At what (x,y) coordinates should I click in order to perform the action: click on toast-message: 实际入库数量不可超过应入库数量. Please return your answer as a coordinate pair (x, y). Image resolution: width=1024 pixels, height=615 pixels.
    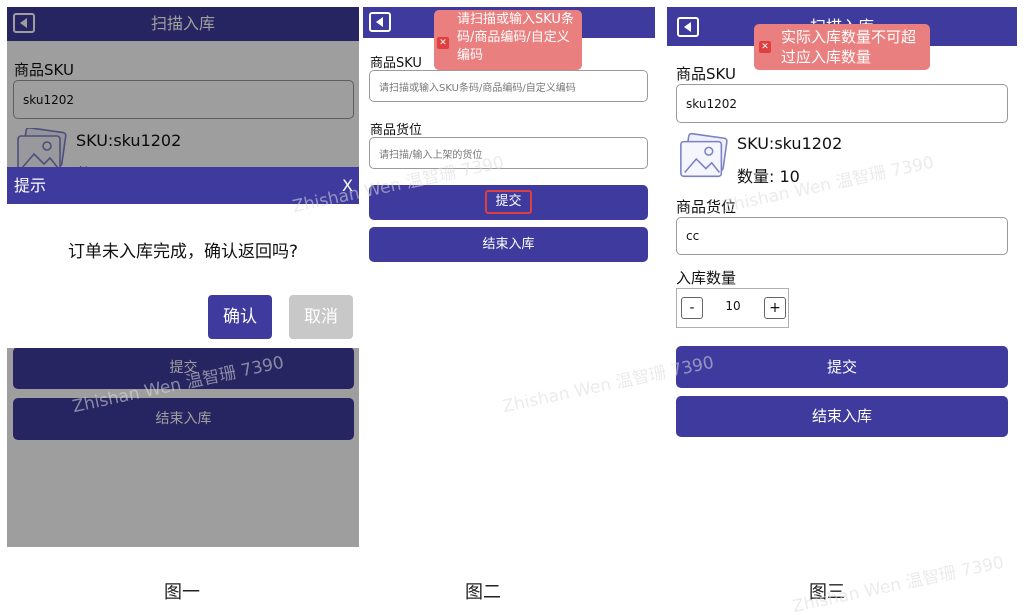
    Looking at the image, I should click on (849, 47).